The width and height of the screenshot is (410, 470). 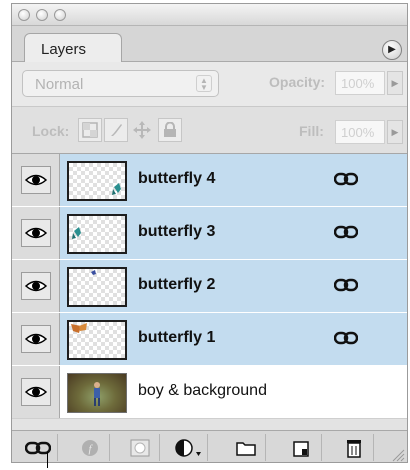 What do you see at coordinates (395, 132) in the screenshot?
I see `fill-slider-button: ▶` at bounding box center [395, 132].